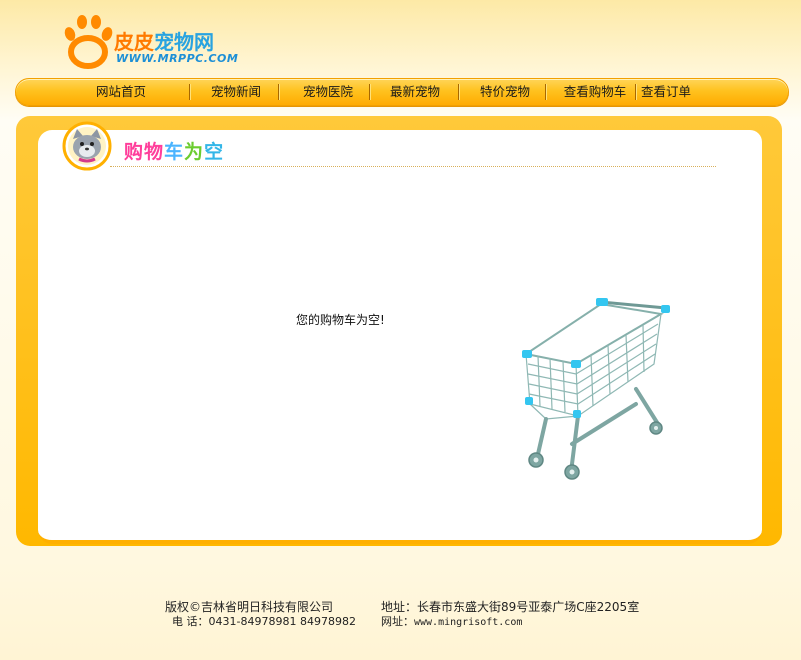 The width and height of the screenshot is (801, 660). I want to click on website-info: 网址：www.mingrisoft.com, so click(451, 621).